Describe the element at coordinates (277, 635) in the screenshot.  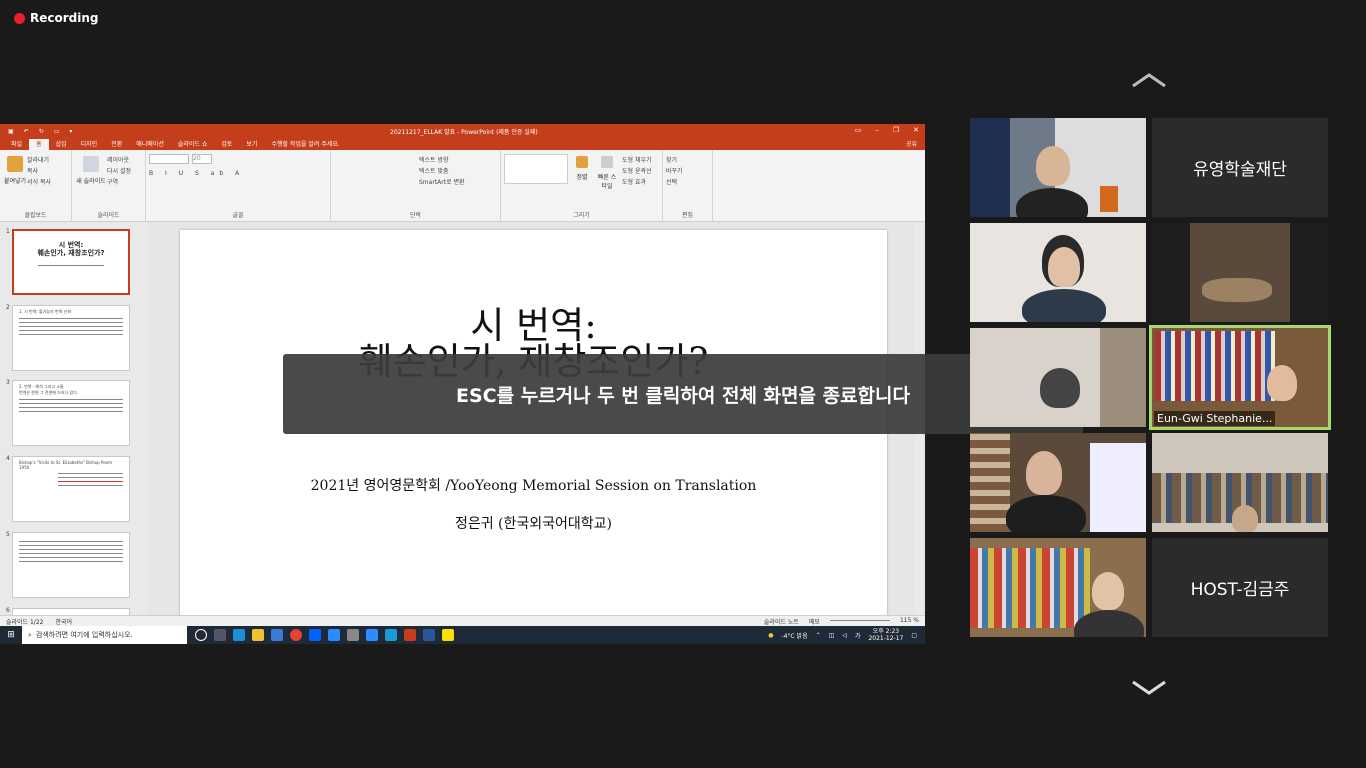
I see `store-icon` at that location.